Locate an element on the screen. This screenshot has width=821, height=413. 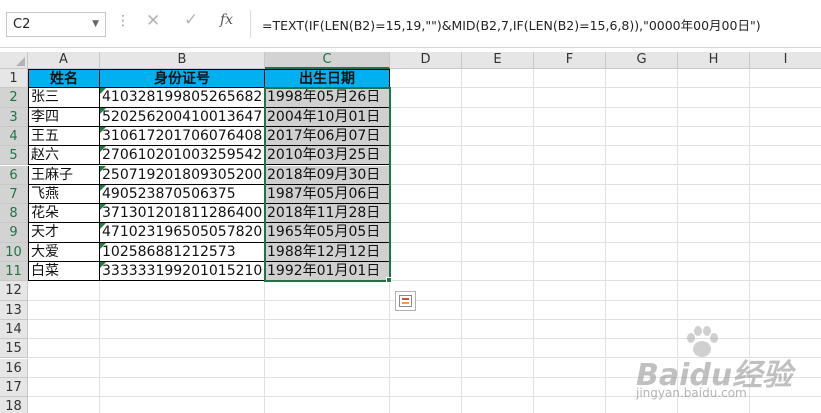
cell-b18 is located at coordinates (182, 405).